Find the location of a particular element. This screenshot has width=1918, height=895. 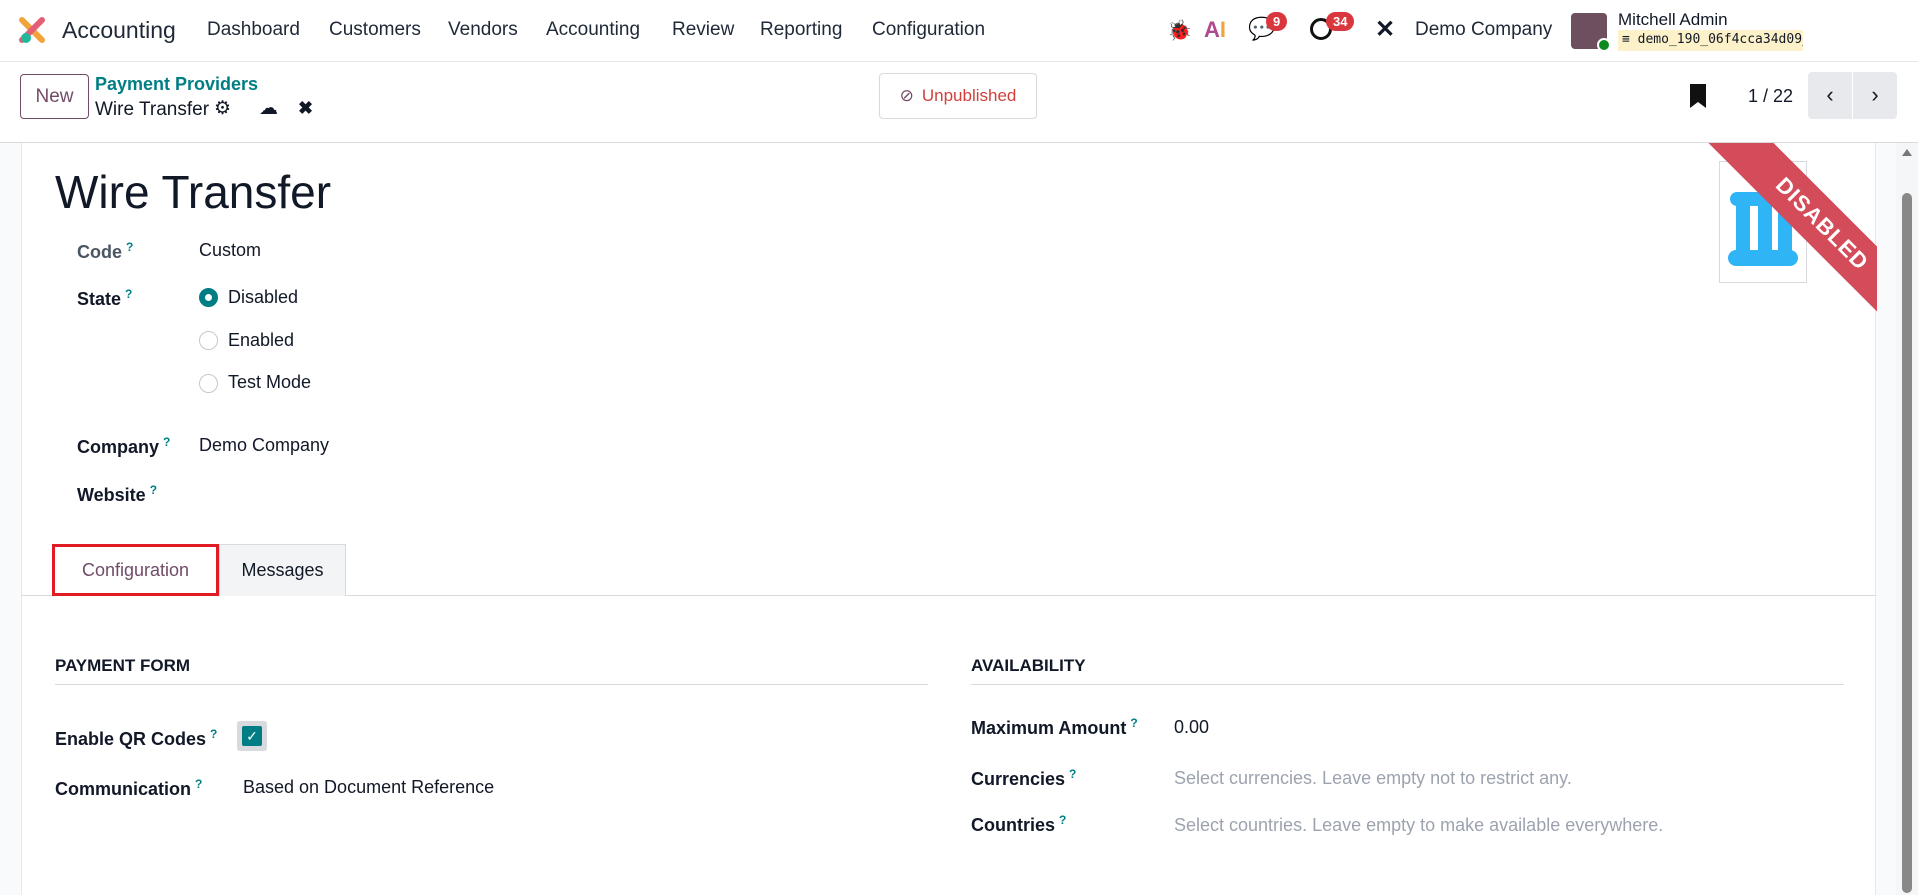

menu-reporting: Reporting is located at coordinates (801, 30).